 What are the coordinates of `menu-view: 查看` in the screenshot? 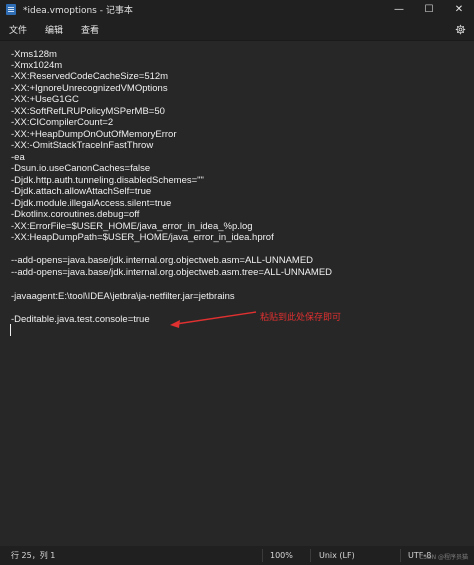 It's located at (90, 29).